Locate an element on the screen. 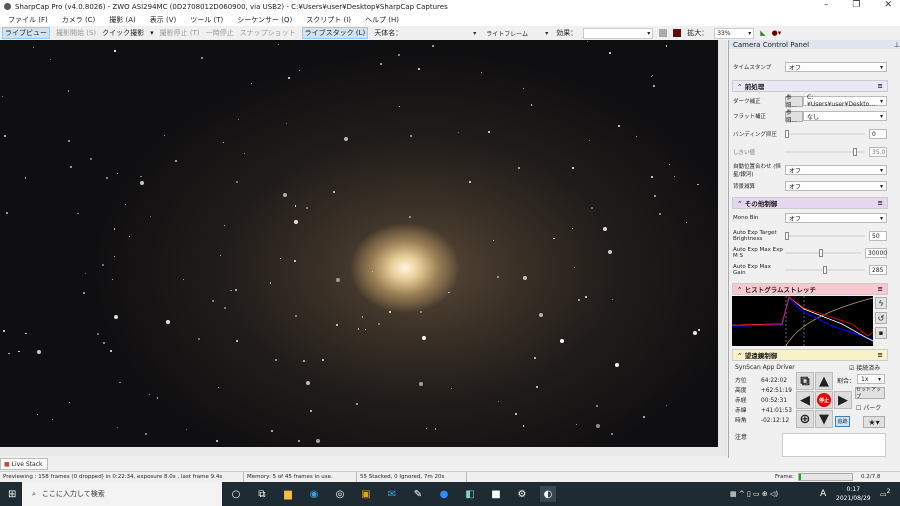 This screenshot has width=900, height=506. pin-icon: ⊥ is located at coordinates (897, 45).